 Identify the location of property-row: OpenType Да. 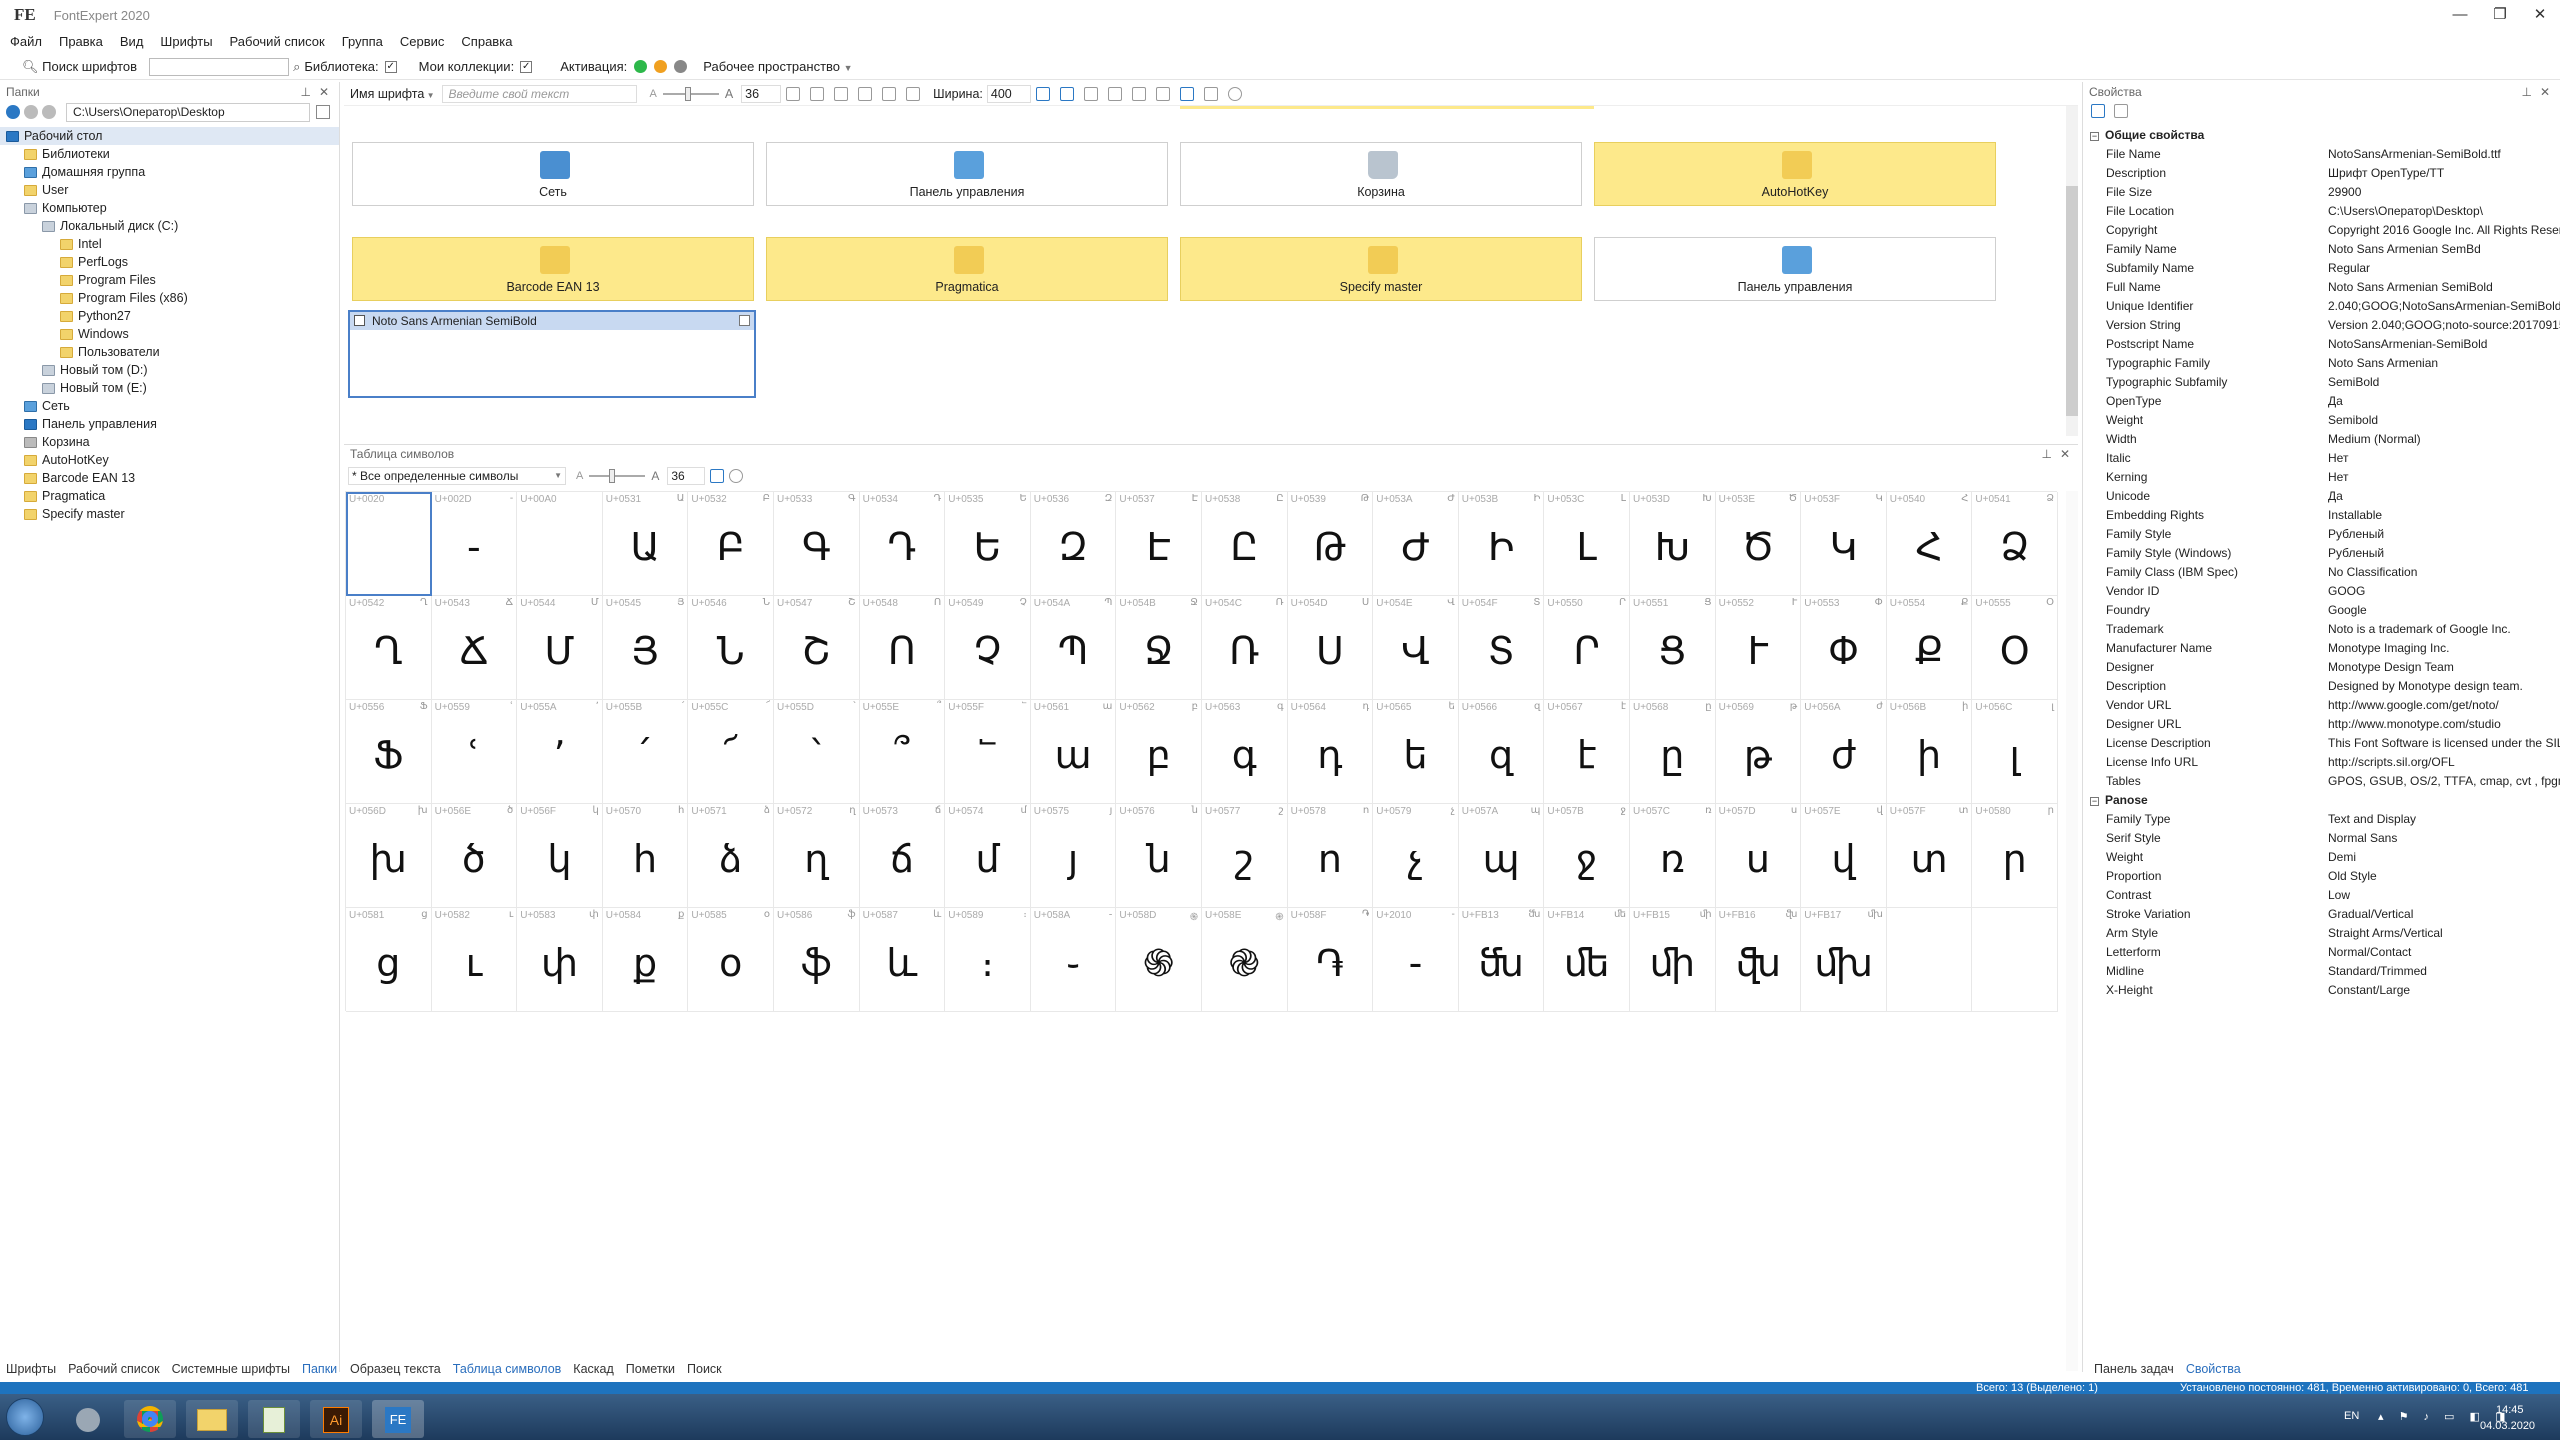
(2333, 401).